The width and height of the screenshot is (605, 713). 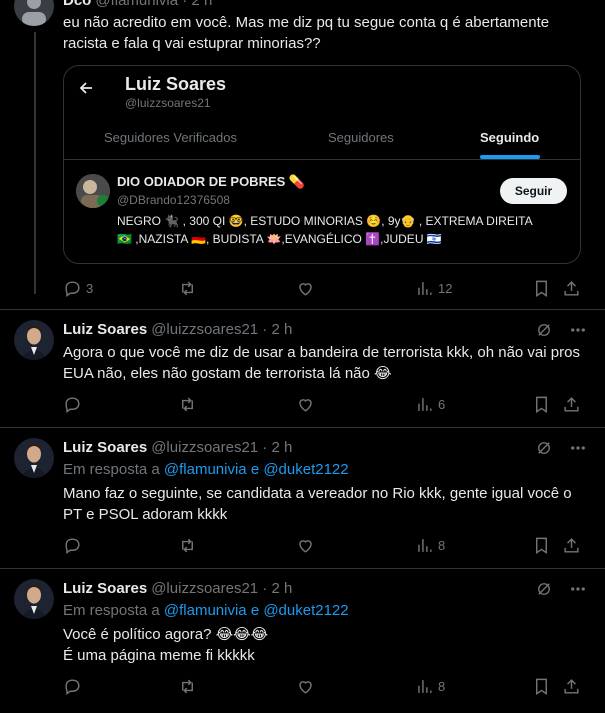 What do you see at coordinates (173, 200) in the screenshot?
I see `following-handle: @DBrando12376508` at bounding box center [173, 200].